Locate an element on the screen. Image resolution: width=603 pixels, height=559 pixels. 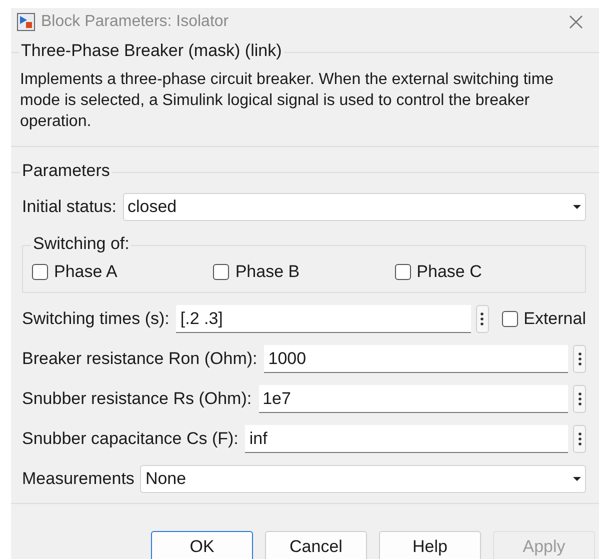
app-icon is located at coordinates (26, 22).